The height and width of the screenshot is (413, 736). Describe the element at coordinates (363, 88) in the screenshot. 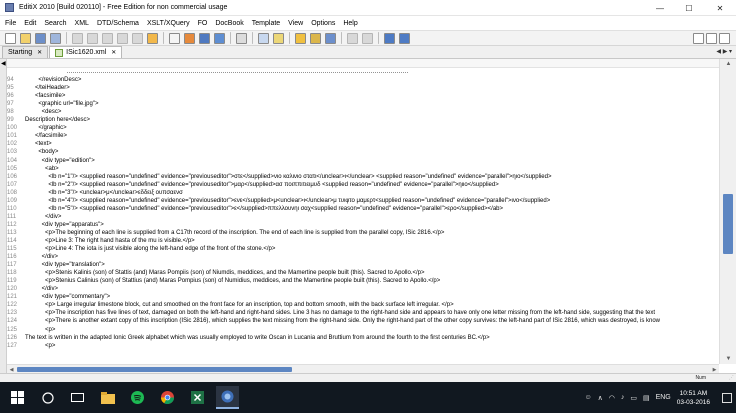

I see `code-line: 95 </teiHeader>` at that location.